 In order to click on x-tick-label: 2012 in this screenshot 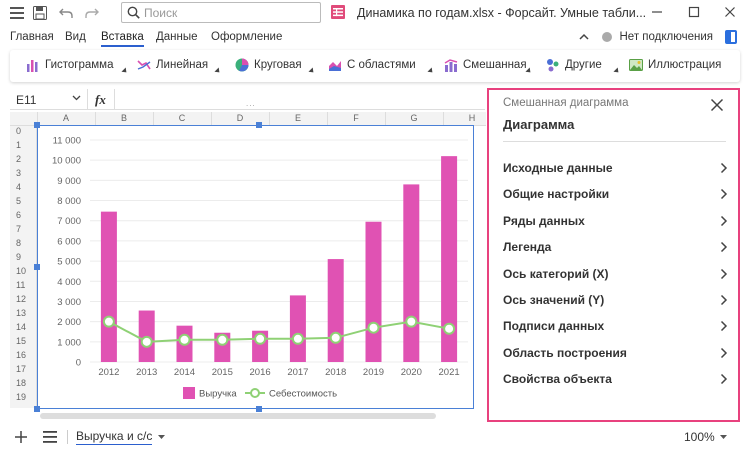, I will do `click(108, 372)`.